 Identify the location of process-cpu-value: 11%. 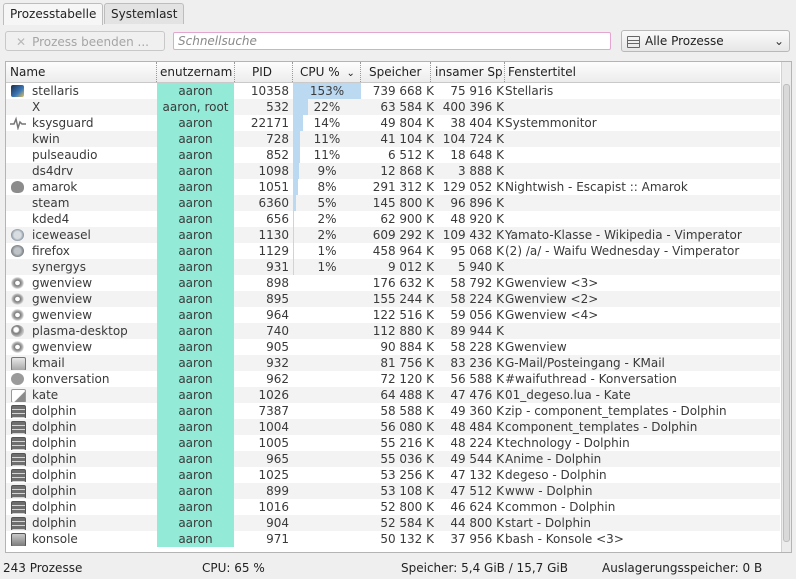
(327, 139).